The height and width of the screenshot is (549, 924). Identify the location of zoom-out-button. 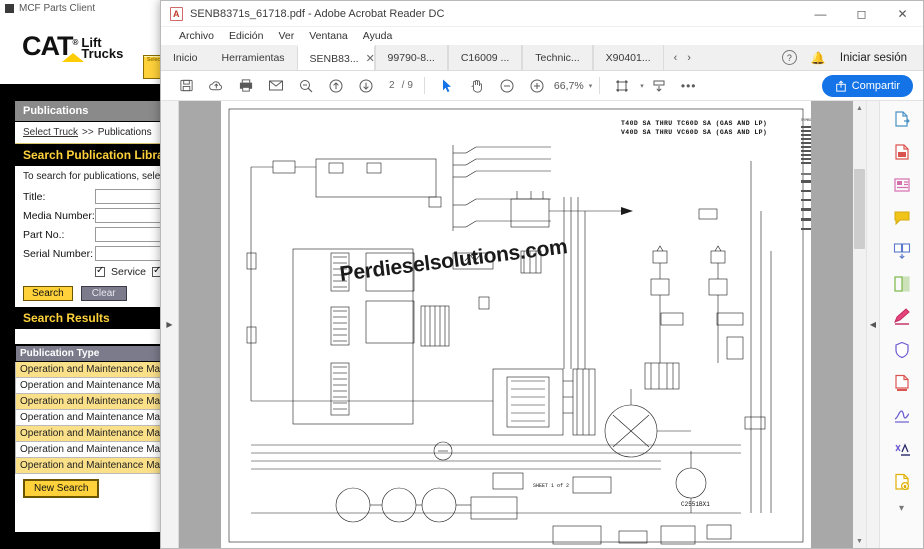
(507, 86).